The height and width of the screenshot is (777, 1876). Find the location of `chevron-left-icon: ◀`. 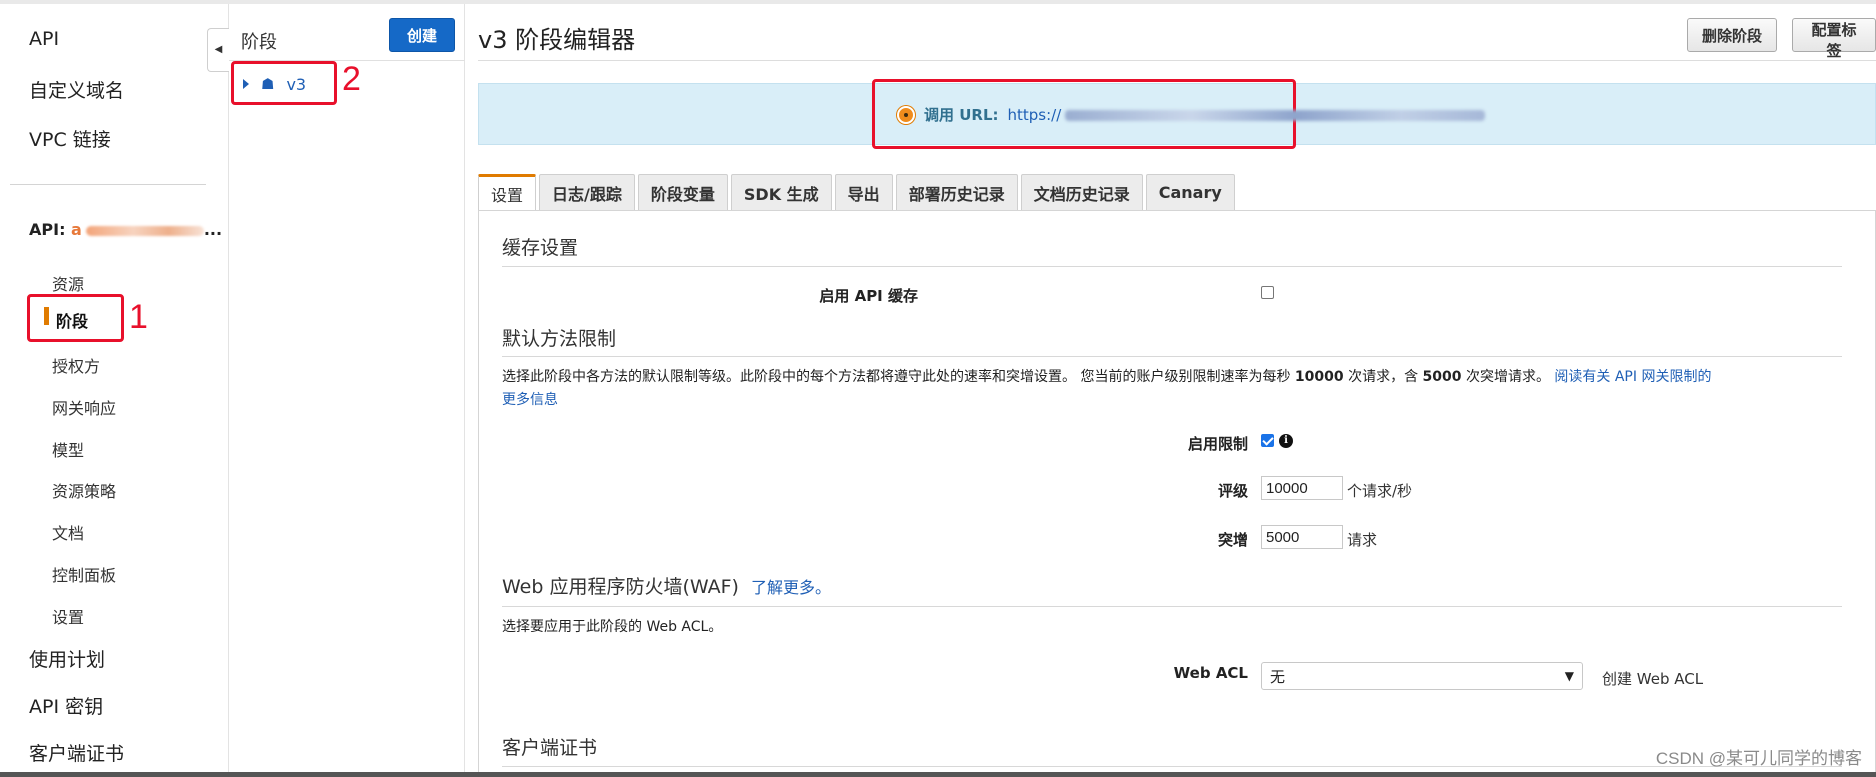

chevron-left-icon: ◀ is located at coordinates (218, 49).